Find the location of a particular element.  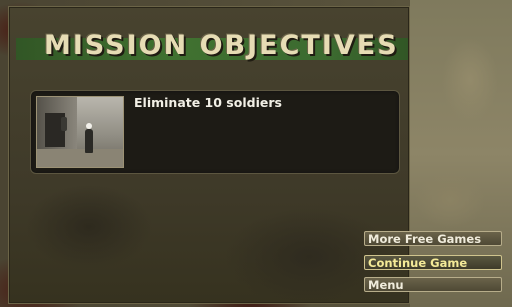

thumbnail-floor is located at coordinates (80, 158).